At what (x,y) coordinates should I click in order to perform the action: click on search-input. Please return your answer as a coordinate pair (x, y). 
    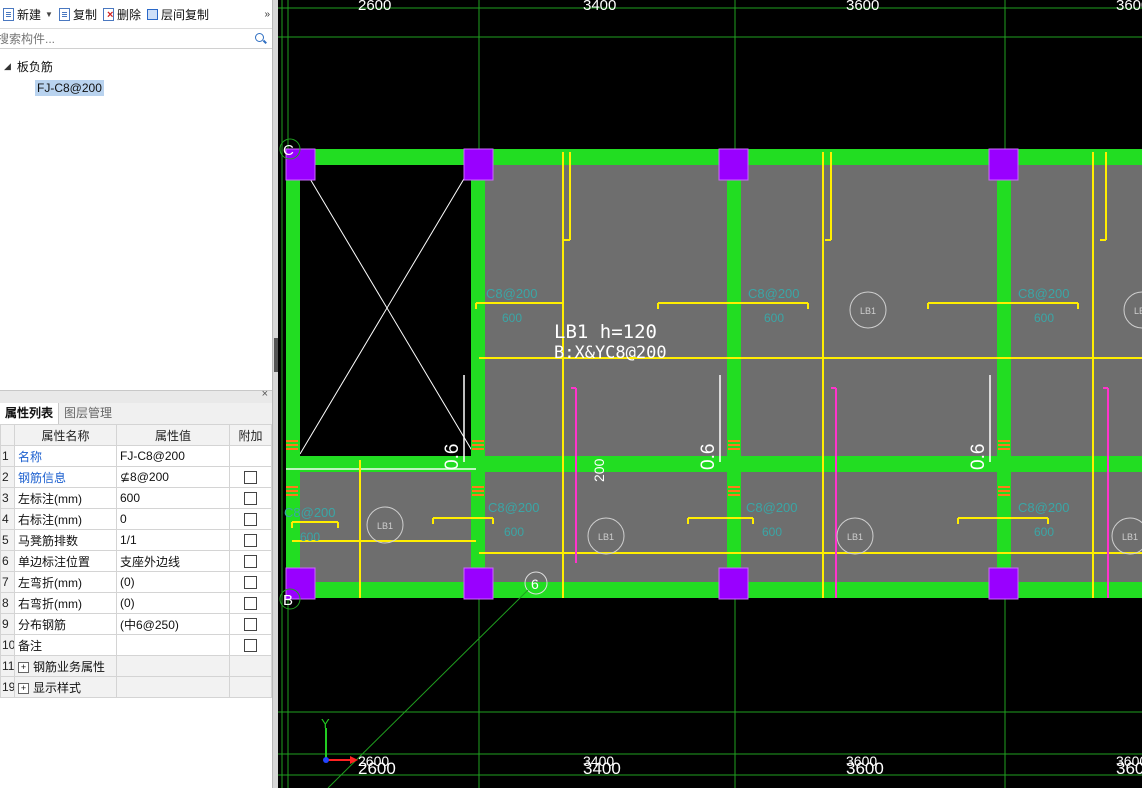
    Looking at the image, I should click on (123, 38).